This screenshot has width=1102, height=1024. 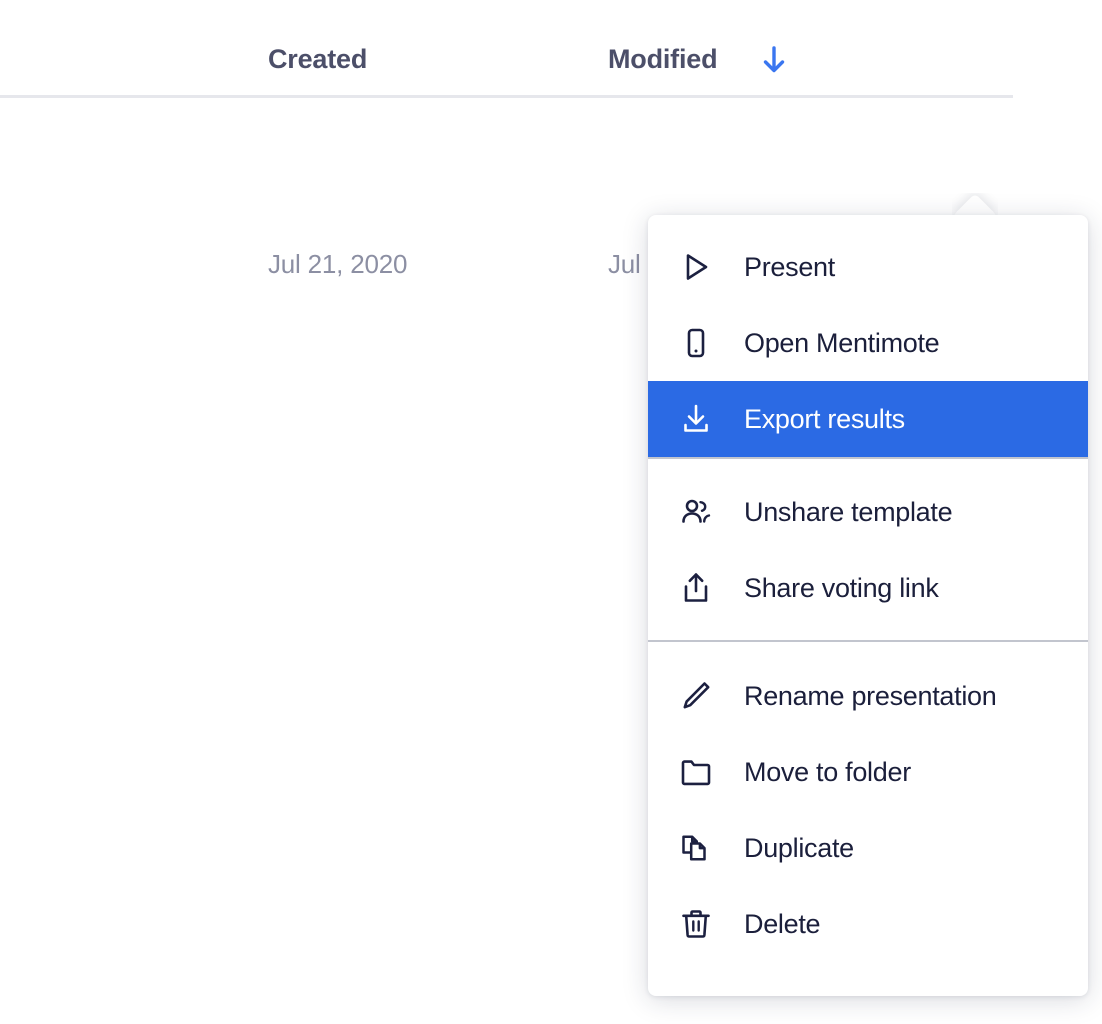 I want to click on menu-item-export-results: Export results, so click(x=868, y=419).